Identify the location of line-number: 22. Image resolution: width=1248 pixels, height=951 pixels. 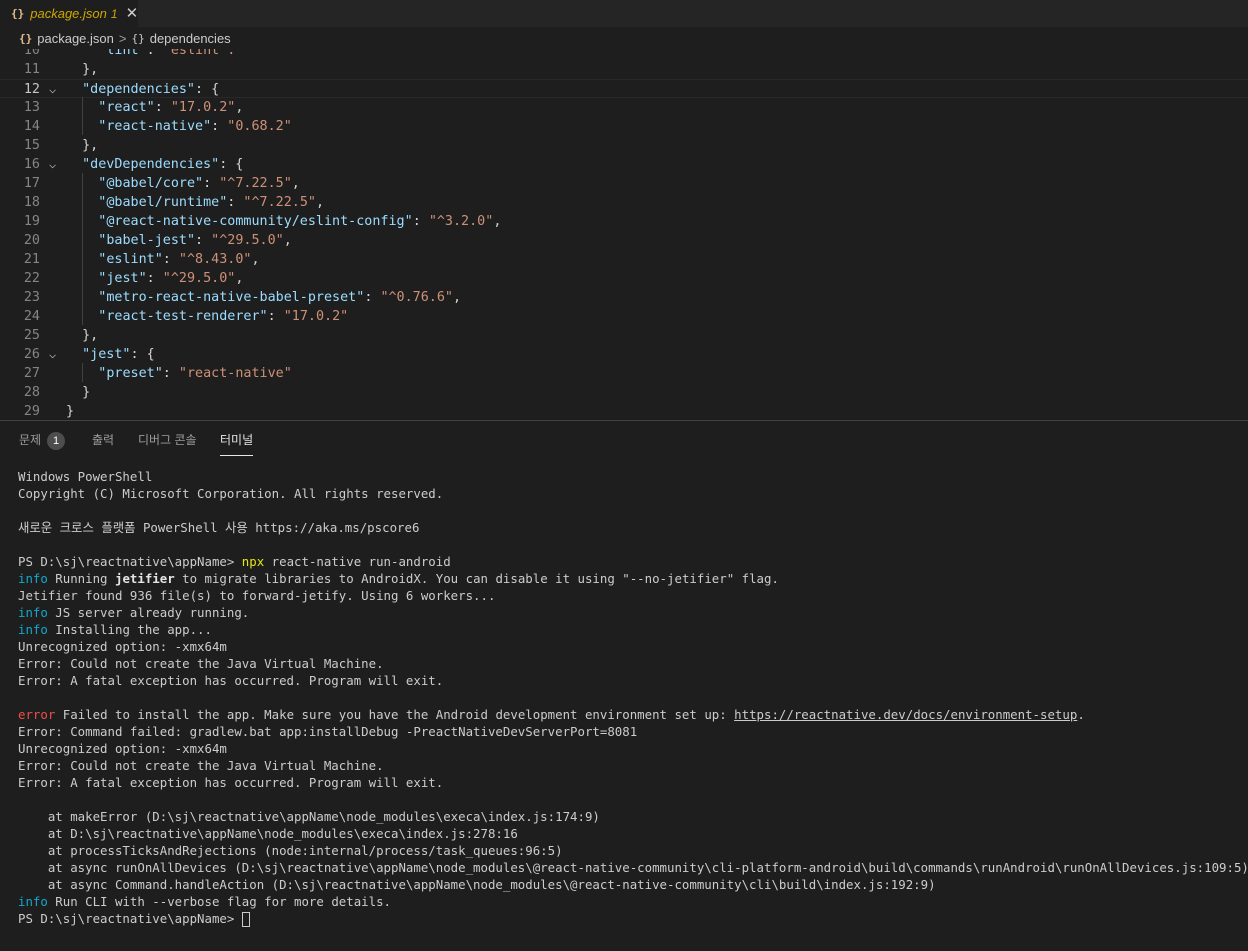
(31, 278).